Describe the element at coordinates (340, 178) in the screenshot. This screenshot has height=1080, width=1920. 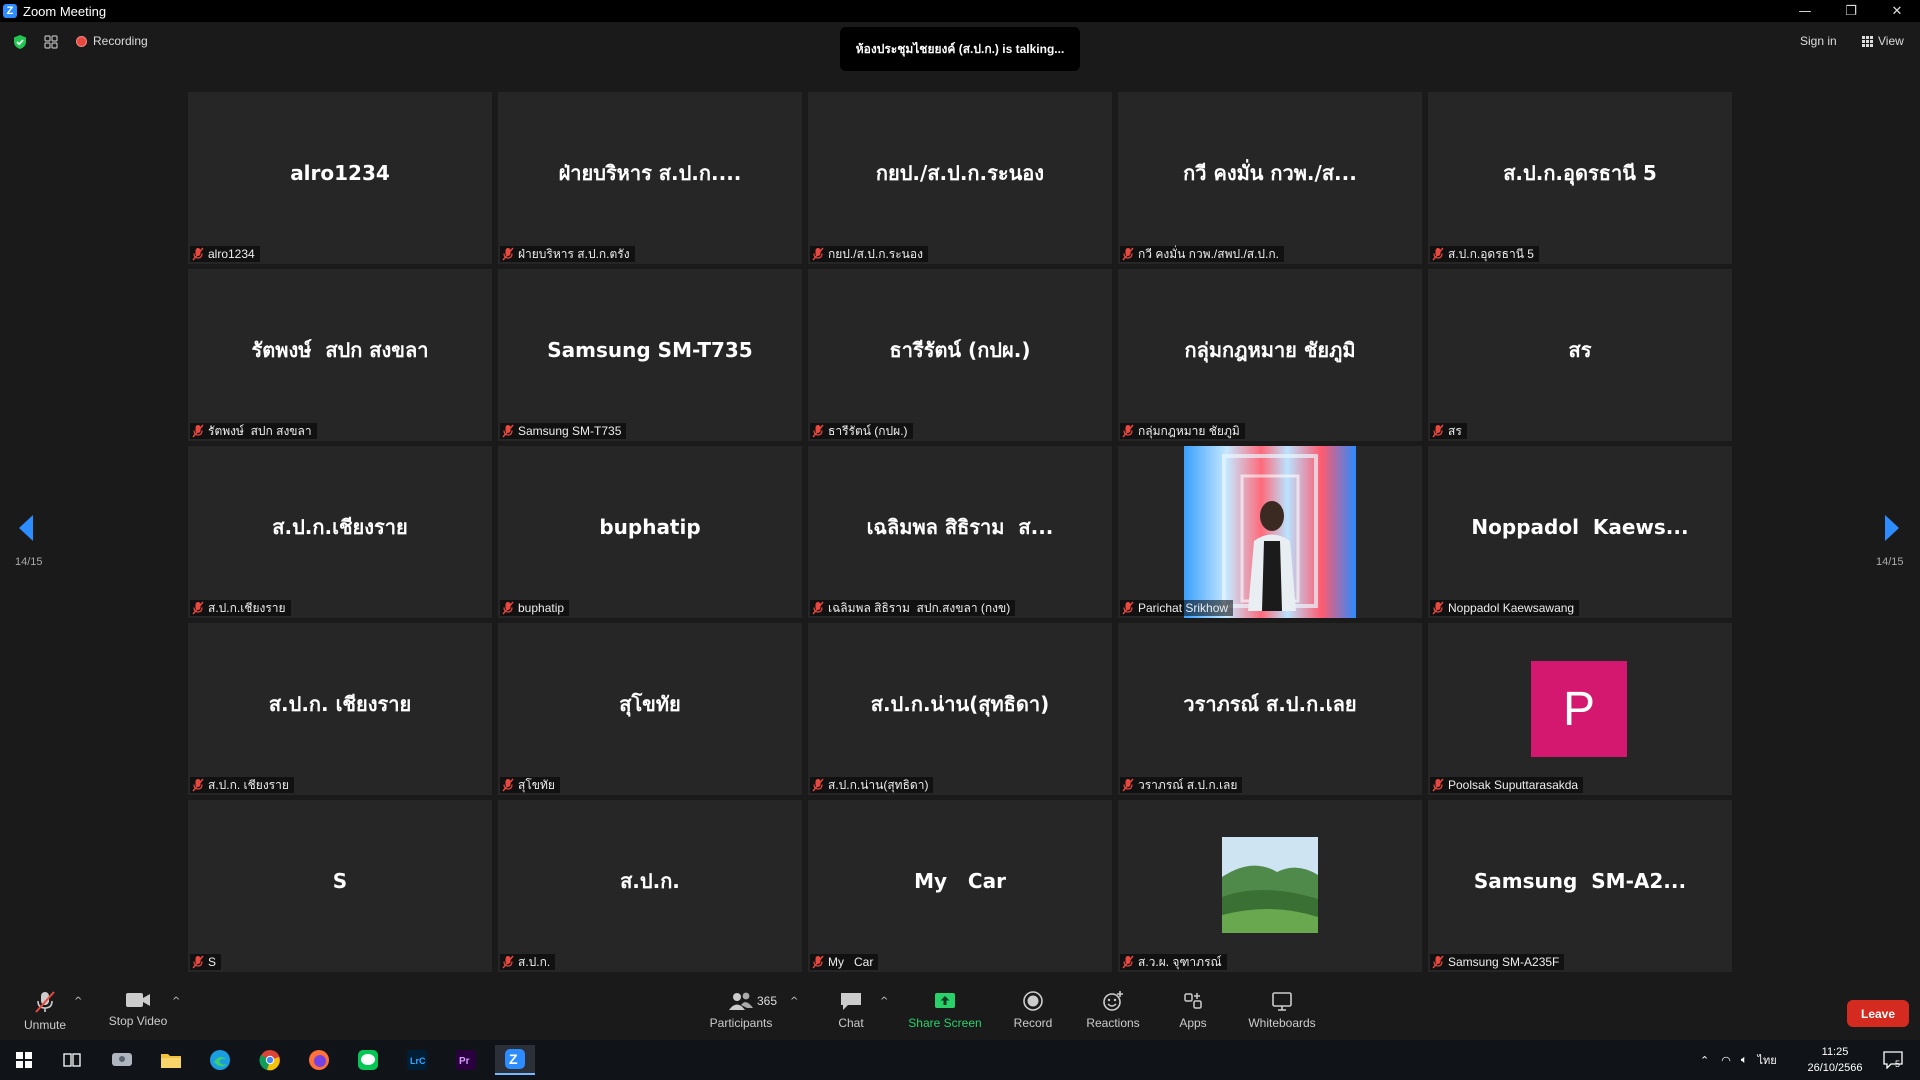
I see `participant-tile: alro1234 alro1234` at that location.